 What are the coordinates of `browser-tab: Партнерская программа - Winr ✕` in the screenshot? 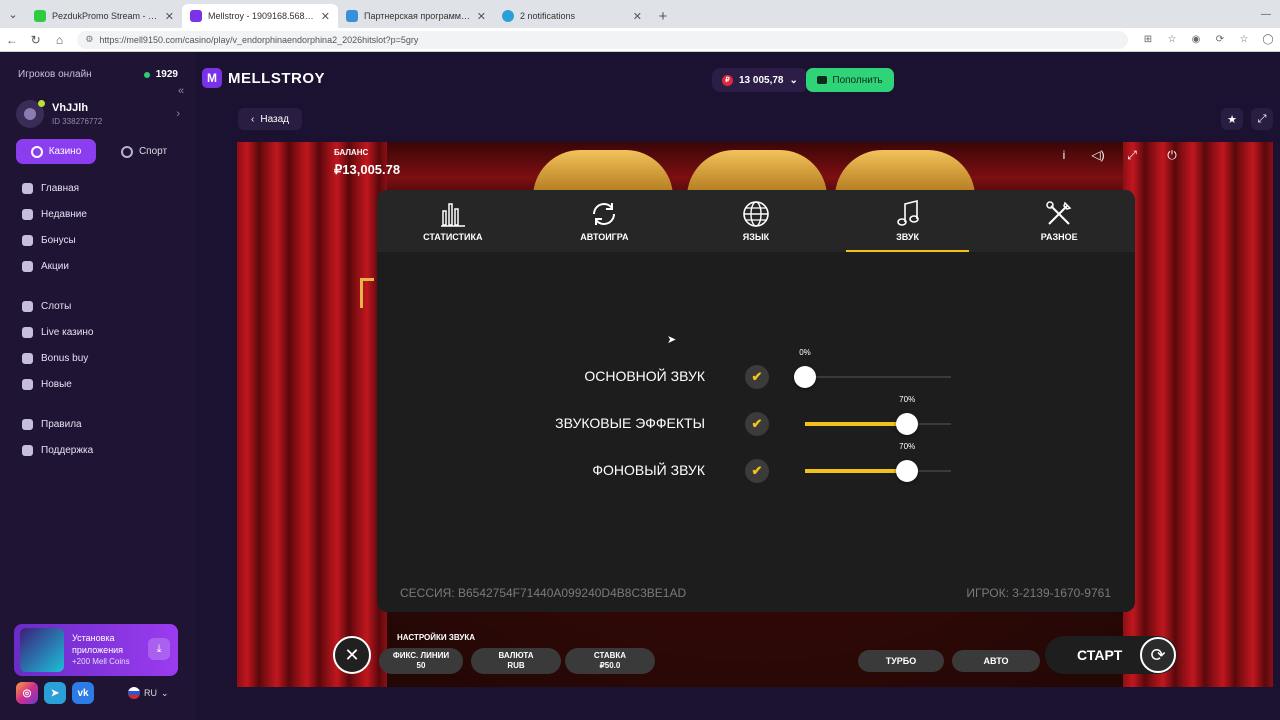 It's located at (416, 16).